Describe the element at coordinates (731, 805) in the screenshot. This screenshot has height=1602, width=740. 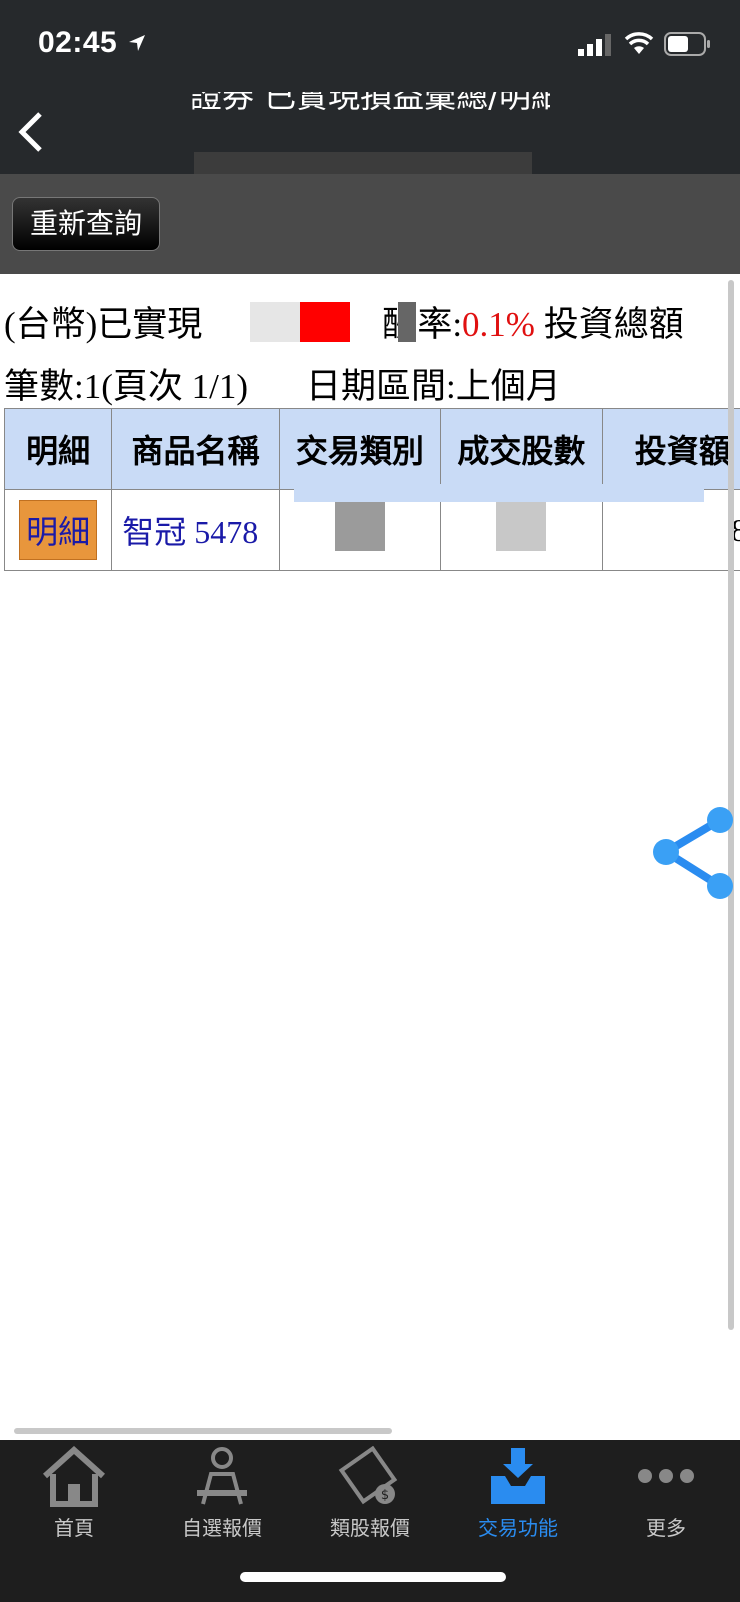
I see `vertical-scrollbar` at that location.